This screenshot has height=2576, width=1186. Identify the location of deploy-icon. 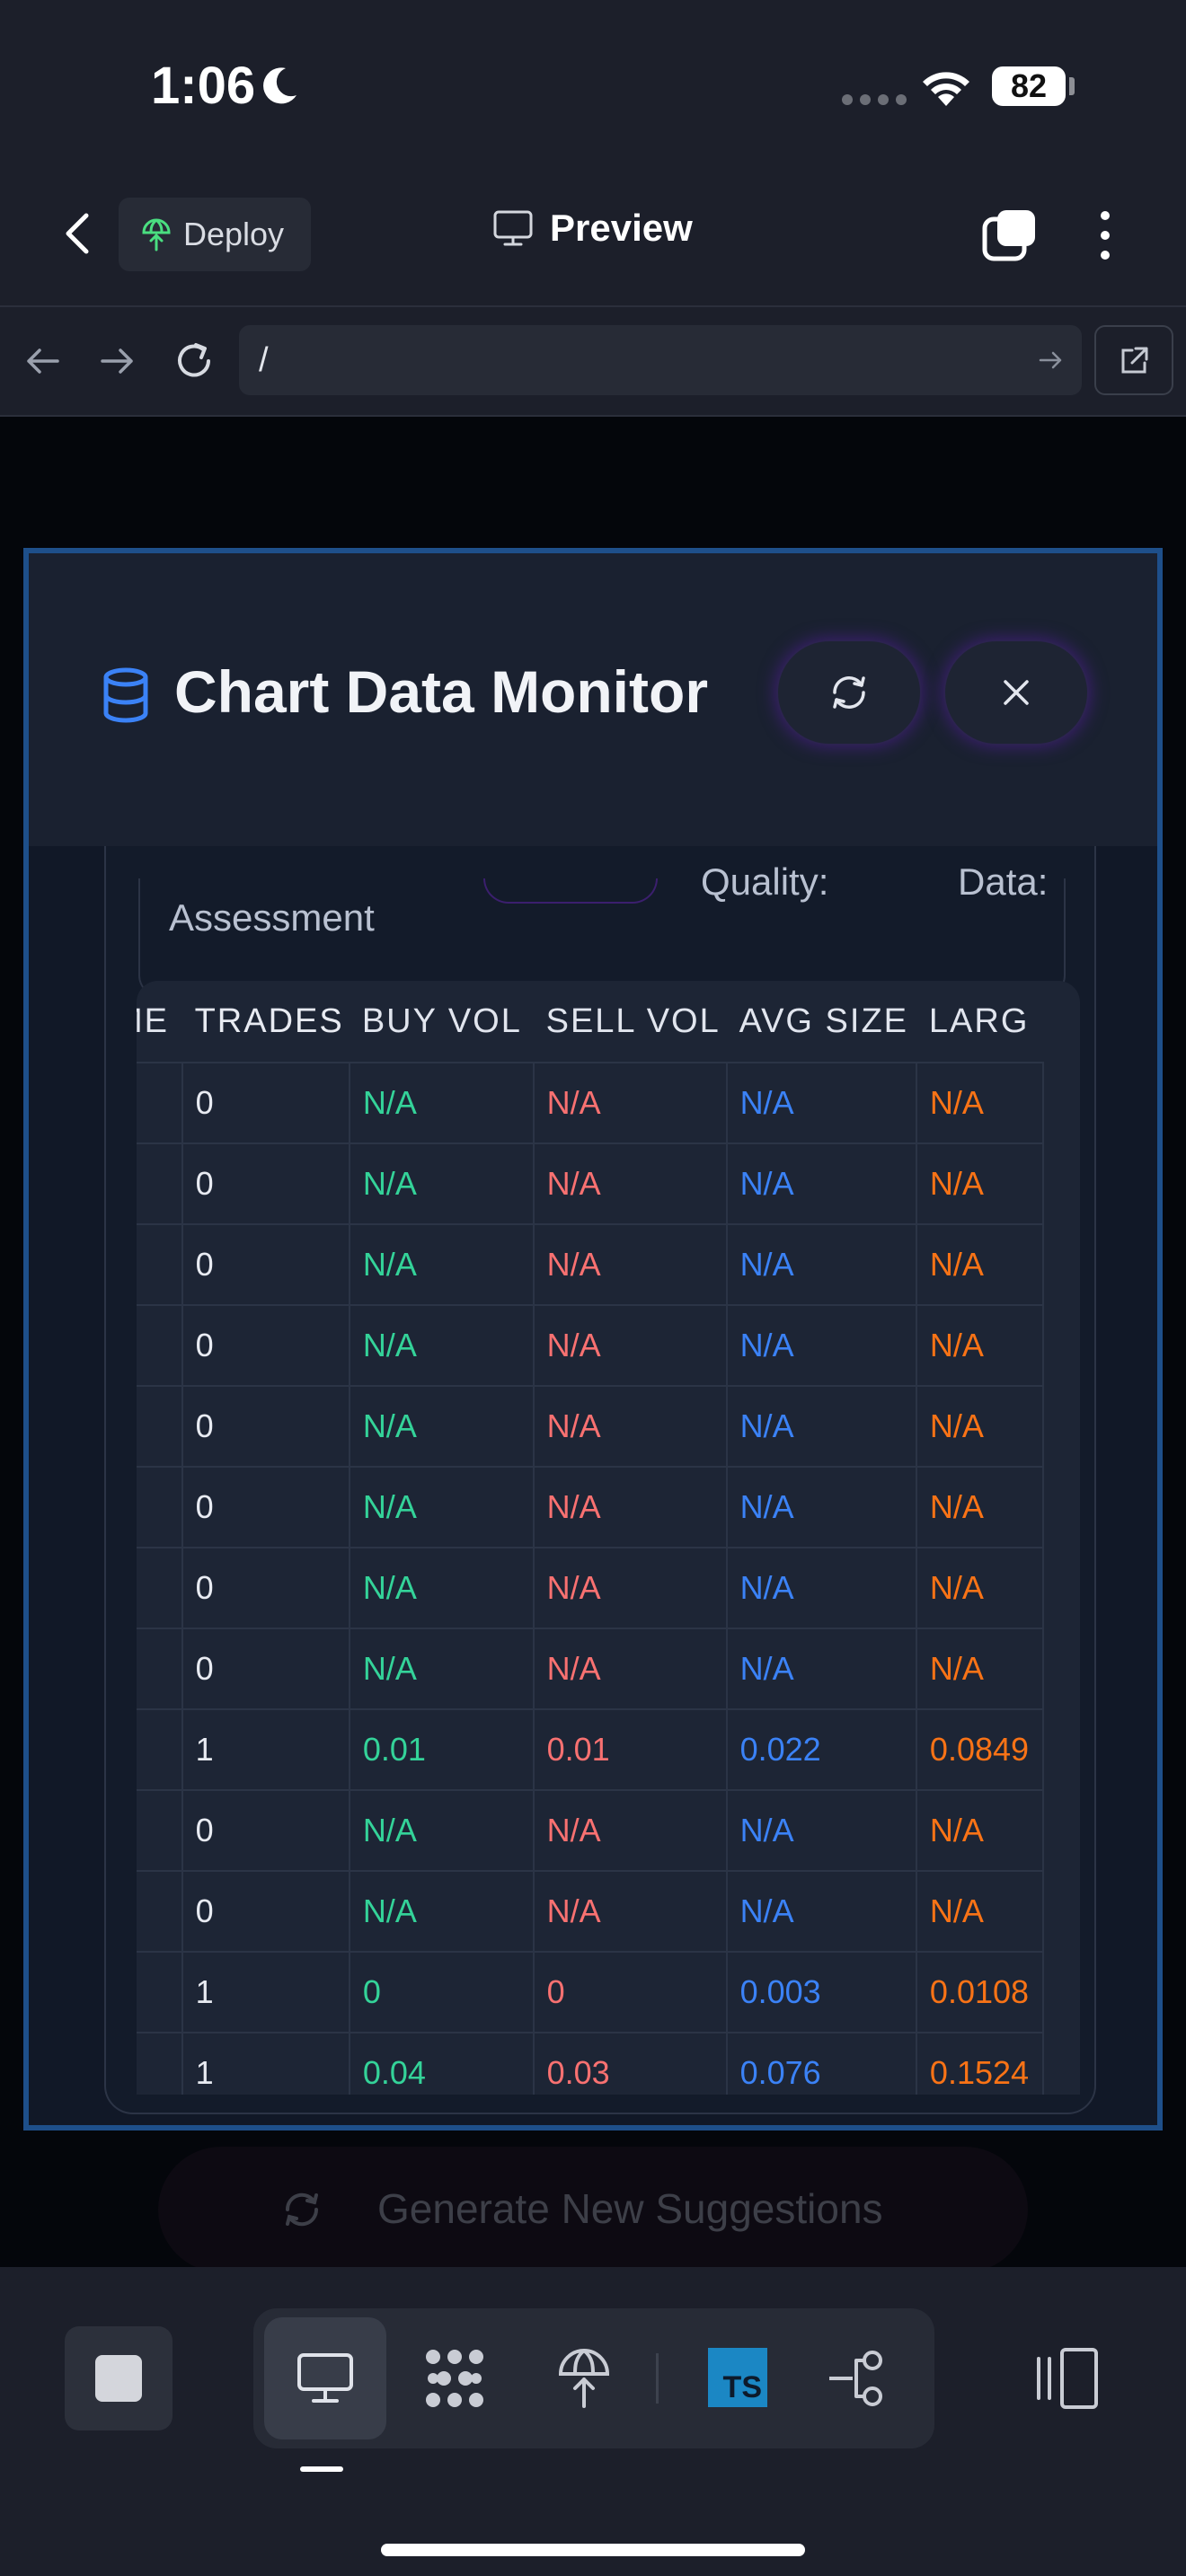
(584, 2378).